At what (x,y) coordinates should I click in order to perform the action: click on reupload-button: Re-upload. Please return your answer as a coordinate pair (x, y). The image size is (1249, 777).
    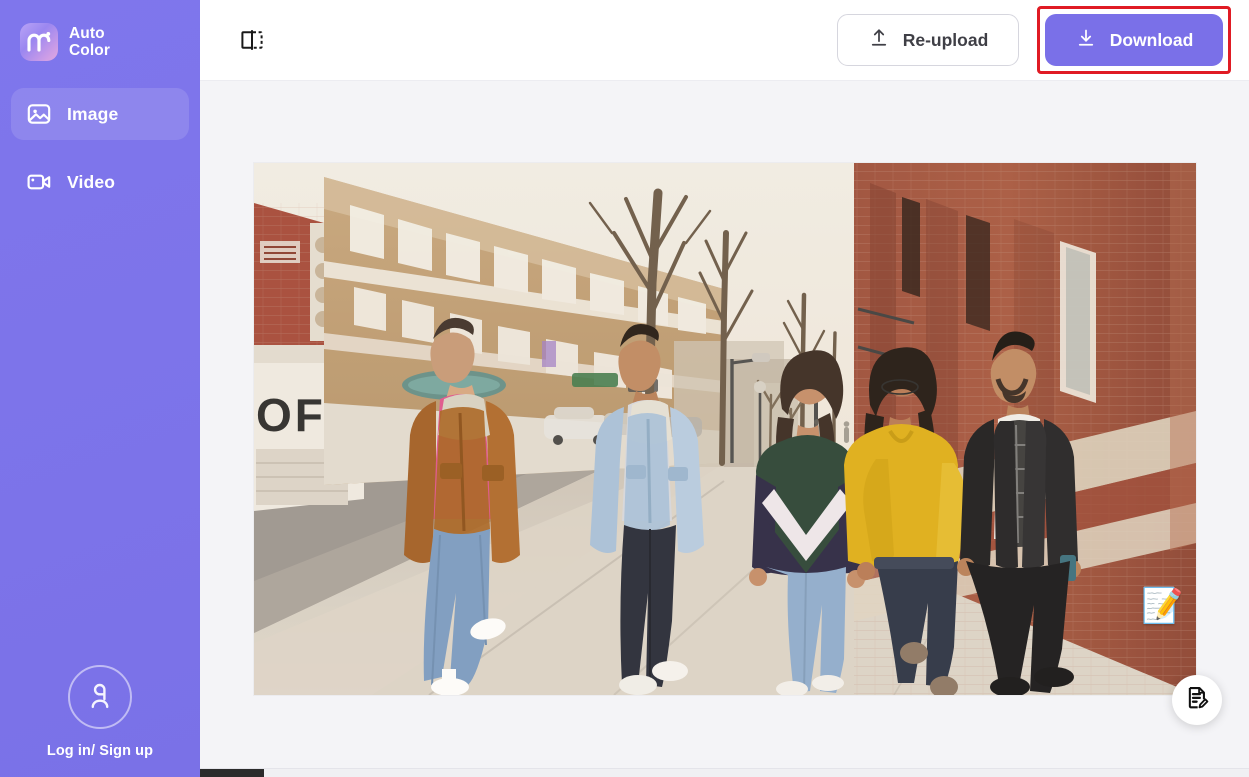
    Looking at the image, I should click on (928, 40).